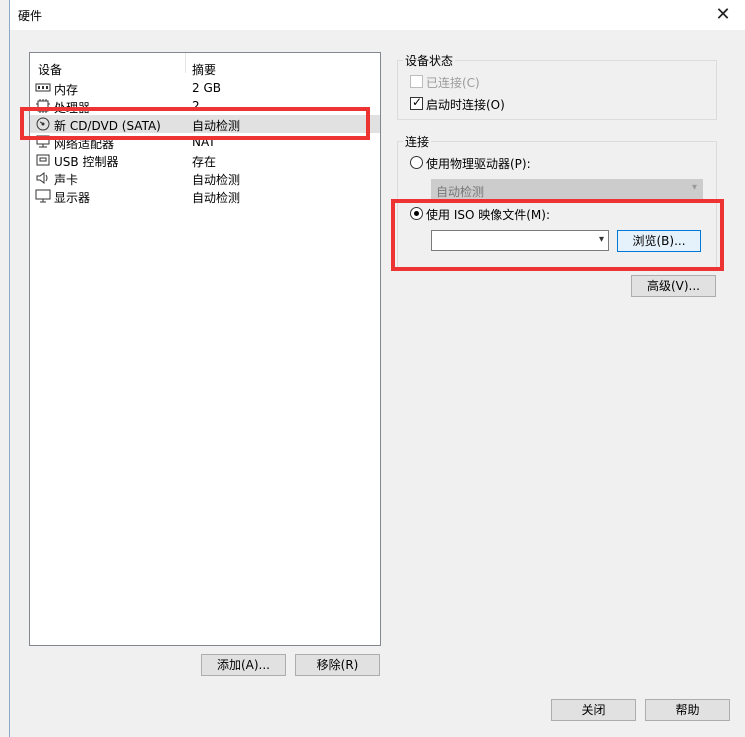 The height and width of the screenshot is (737, 745). What do you see at coordinates (43, 87) in the screenshot?
I see `memory-icon` at bounding box center [43, 87].